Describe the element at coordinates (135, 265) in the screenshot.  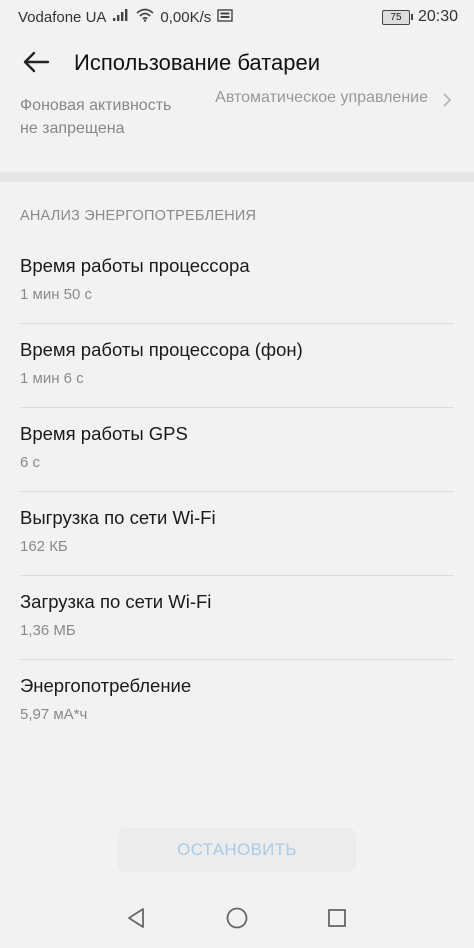
I see `metric-title: Время работы процессора` at that location.